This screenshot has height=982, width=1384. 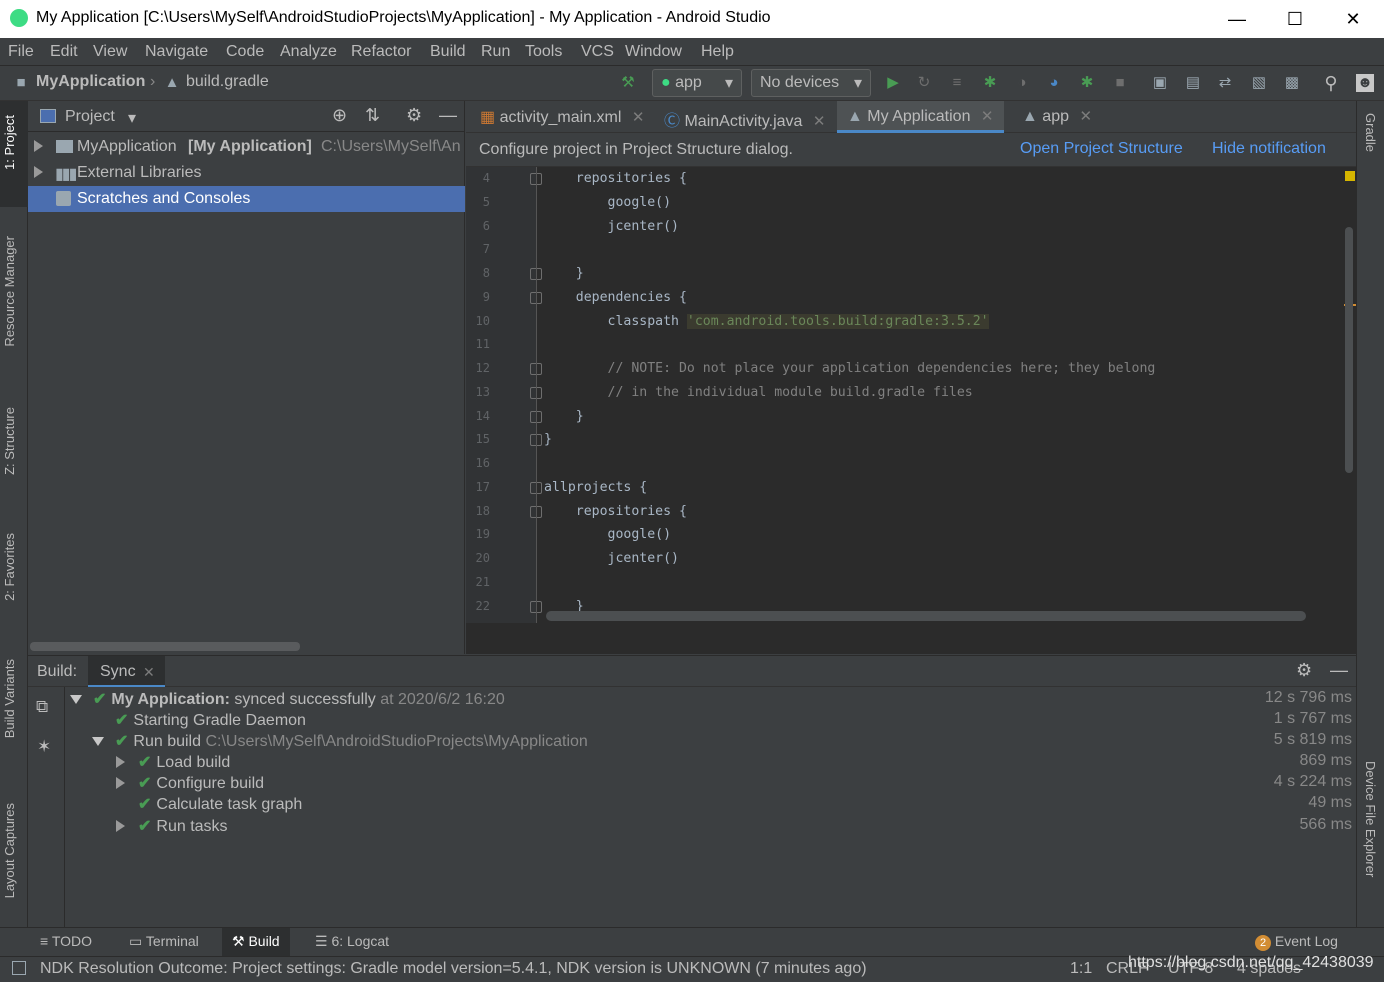 What do you see at coordinates (1120, 83) in the screenshot?
I see `stop-icon: ■` at bounding box center [1120, 83].